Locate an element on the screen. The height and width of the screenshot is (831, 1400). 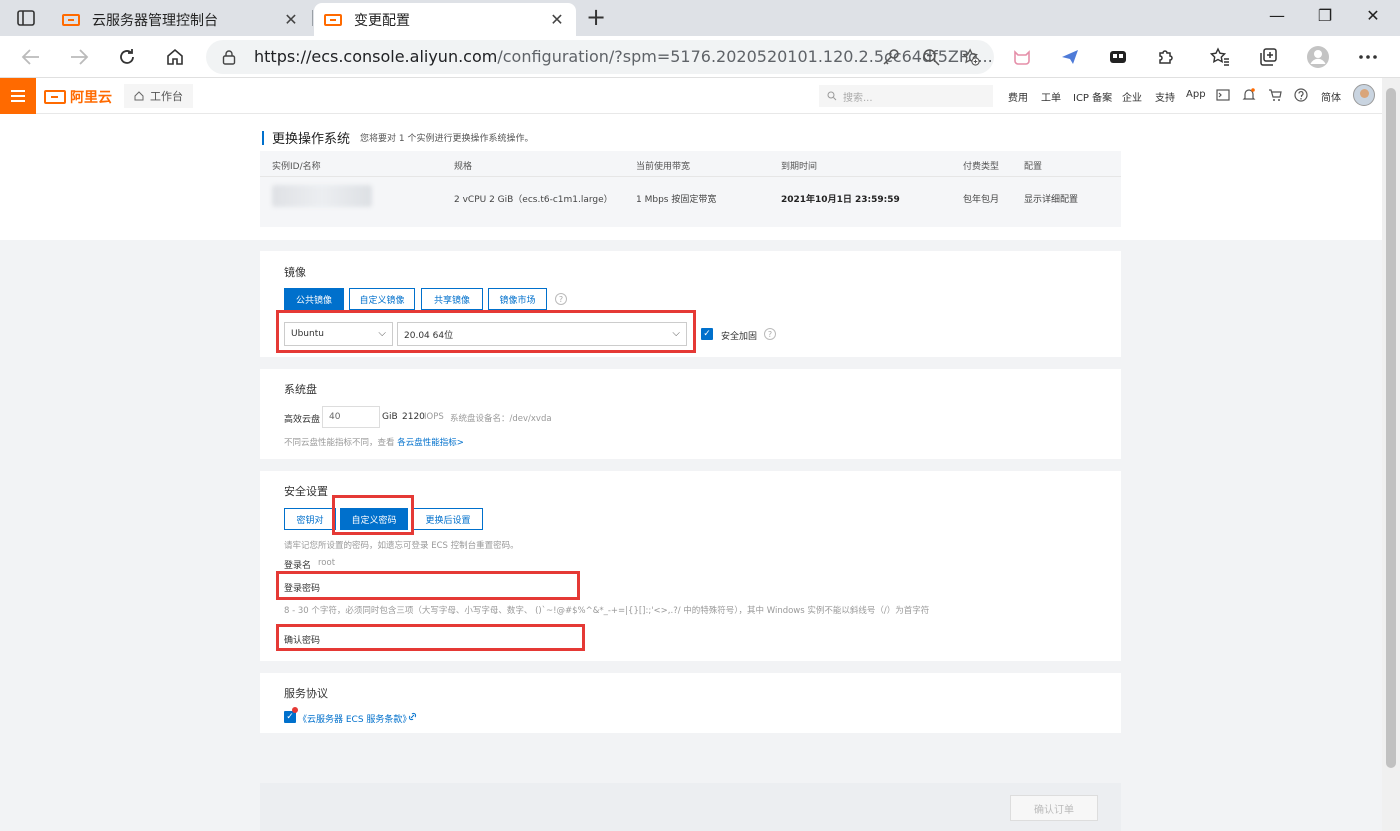
agreement-link: 《云服务器 ECS 服务条款》 is located at coordinates (354, 718).